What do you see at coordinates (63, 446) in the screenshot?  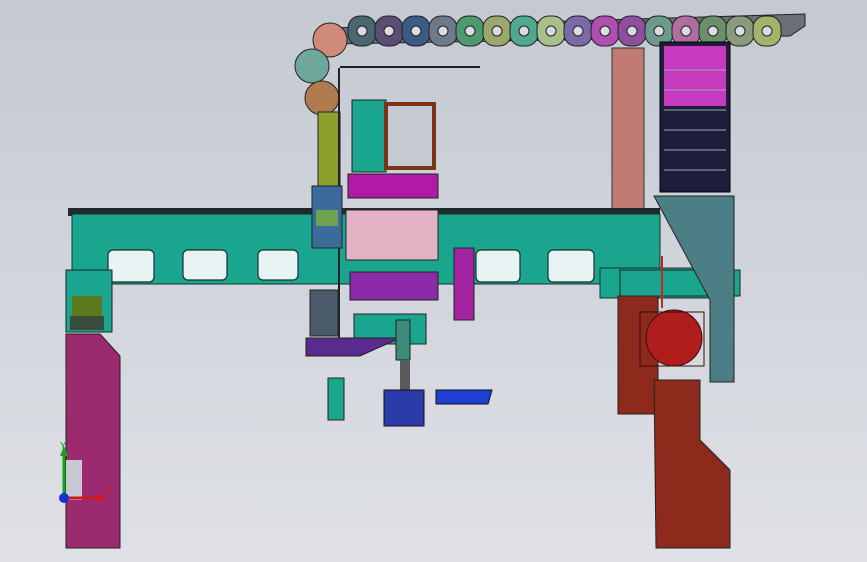 I see `y-axis-label: Y` at bounding box center [63, 446].